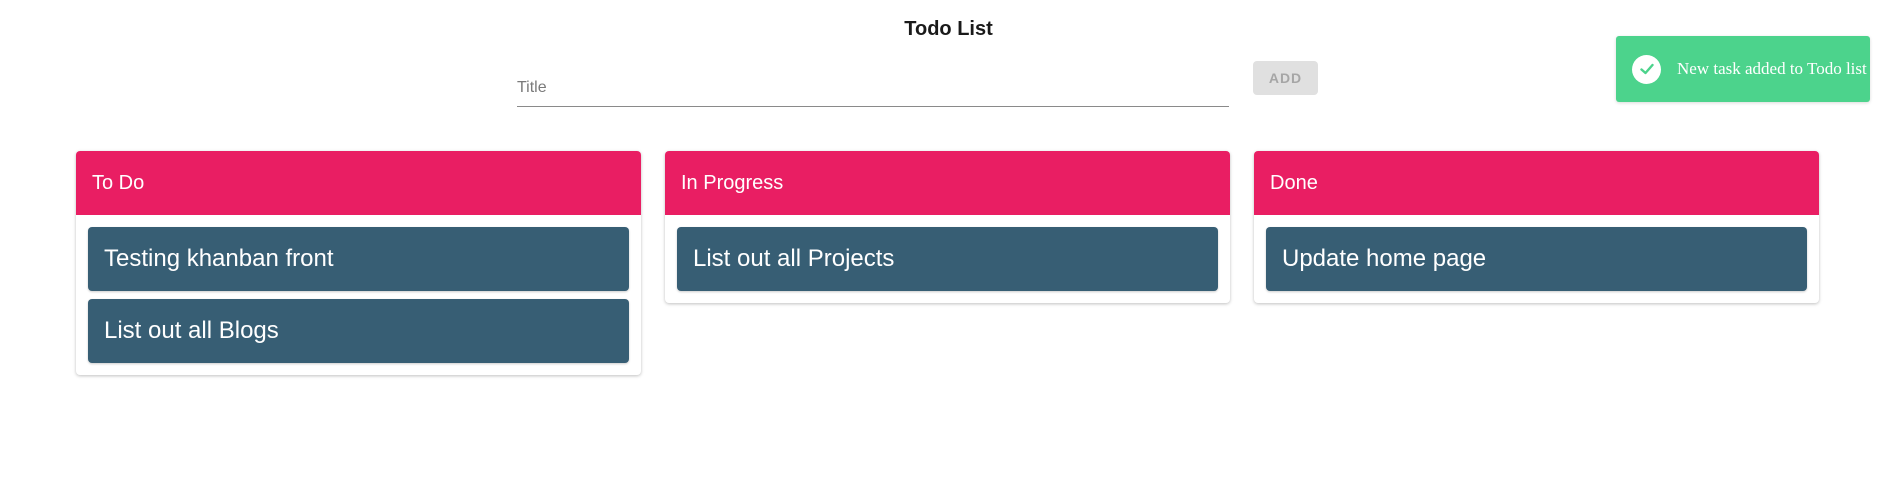  I want to click on title-input, so click(873, 88).